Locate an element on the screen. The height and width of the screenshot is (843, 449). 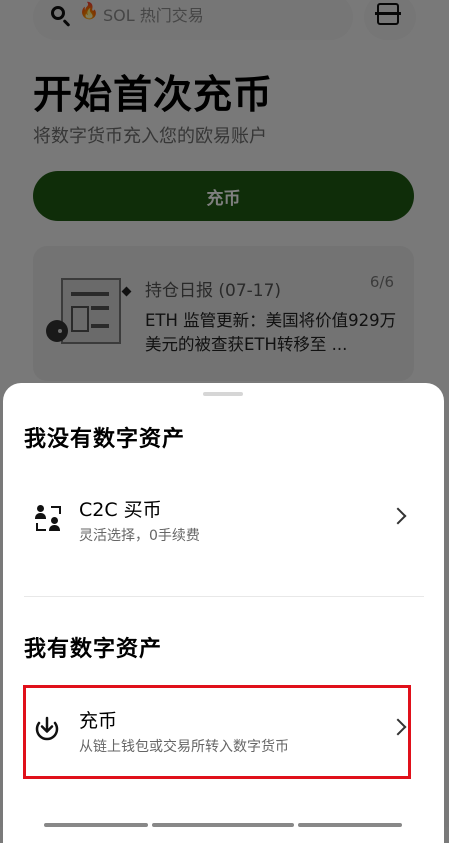
p2p-users-icon is located at coordinates (49, 518).